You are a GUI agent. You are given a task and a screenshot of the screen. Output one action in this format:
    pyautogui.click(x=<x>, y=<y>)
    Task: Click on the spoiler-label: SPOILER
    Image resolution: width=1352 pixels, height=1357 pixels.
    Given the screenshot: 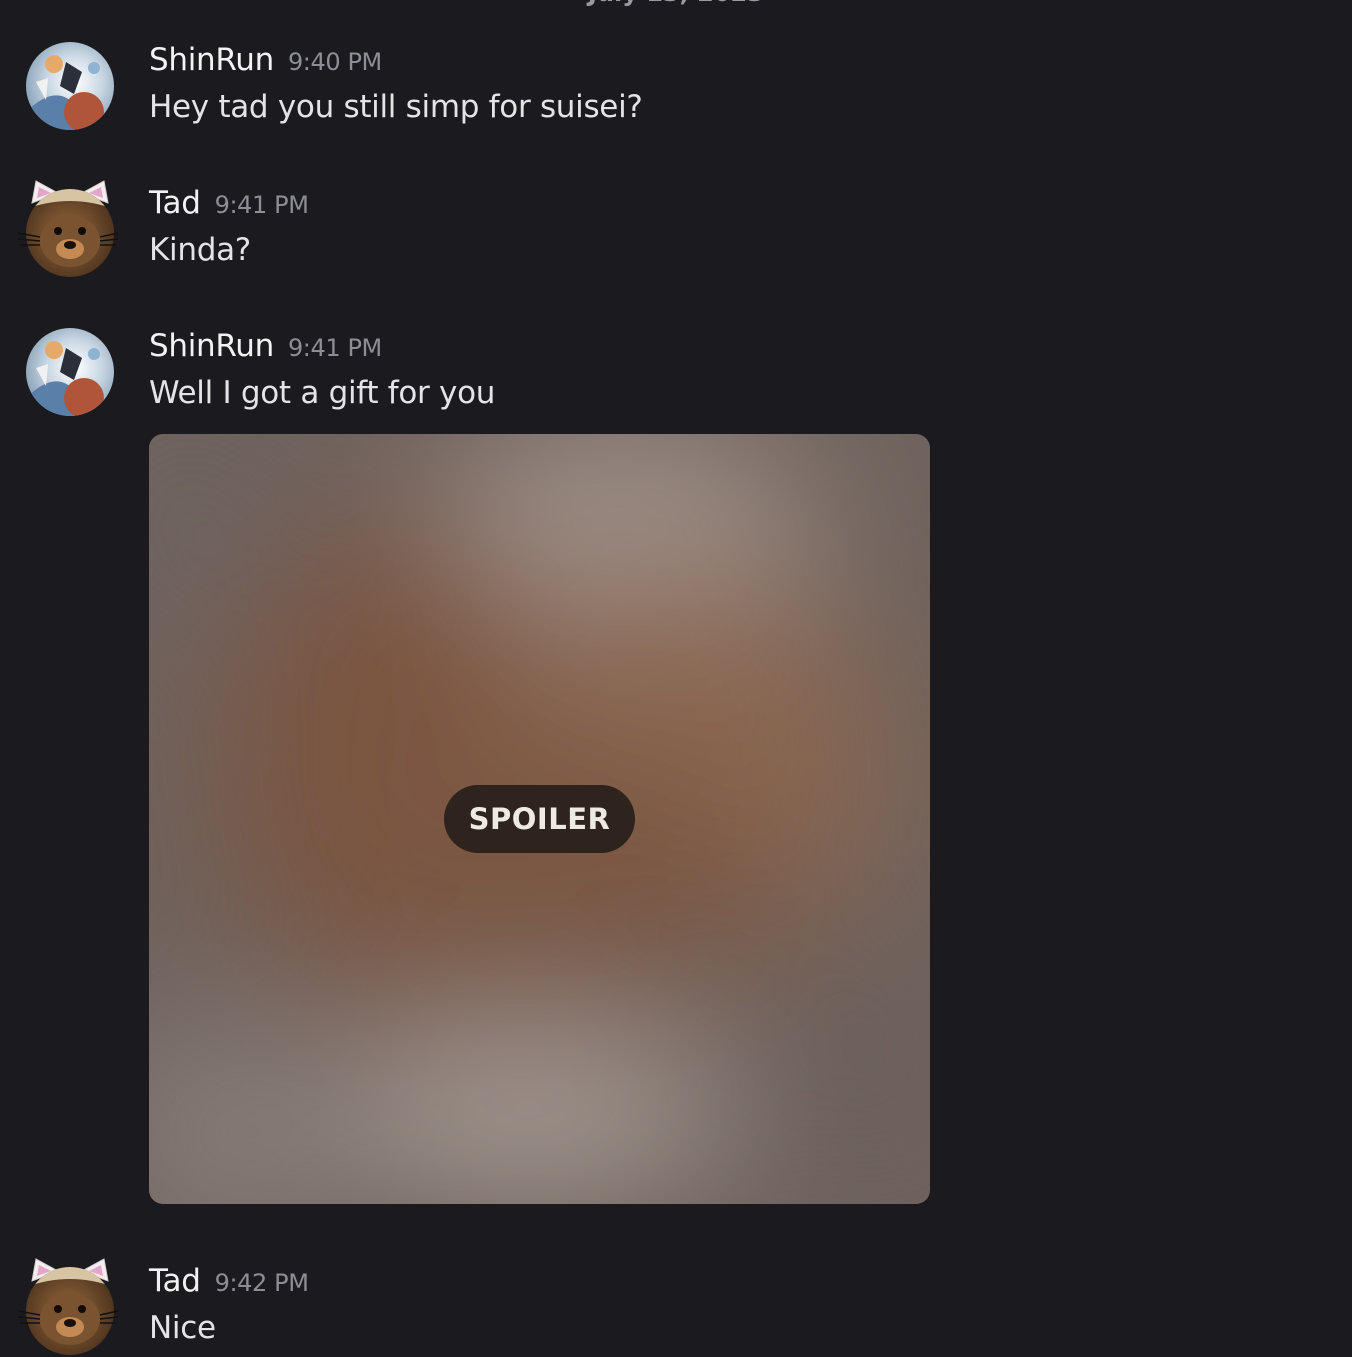 What is the action you would take?
    pyautogui.click(x=539, y=819)
    